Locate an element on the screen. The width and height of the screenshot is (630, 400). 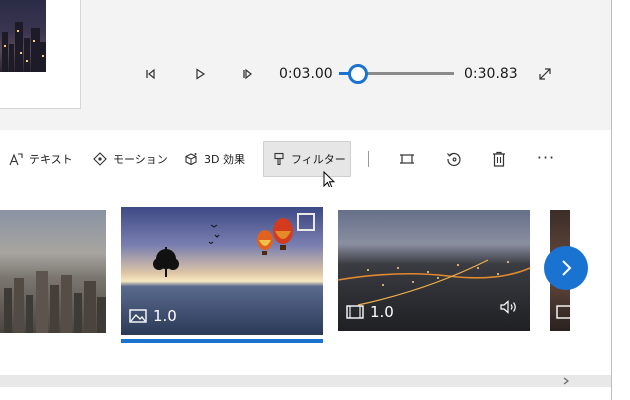
next-clips-button is located at coordinates (566, 268).